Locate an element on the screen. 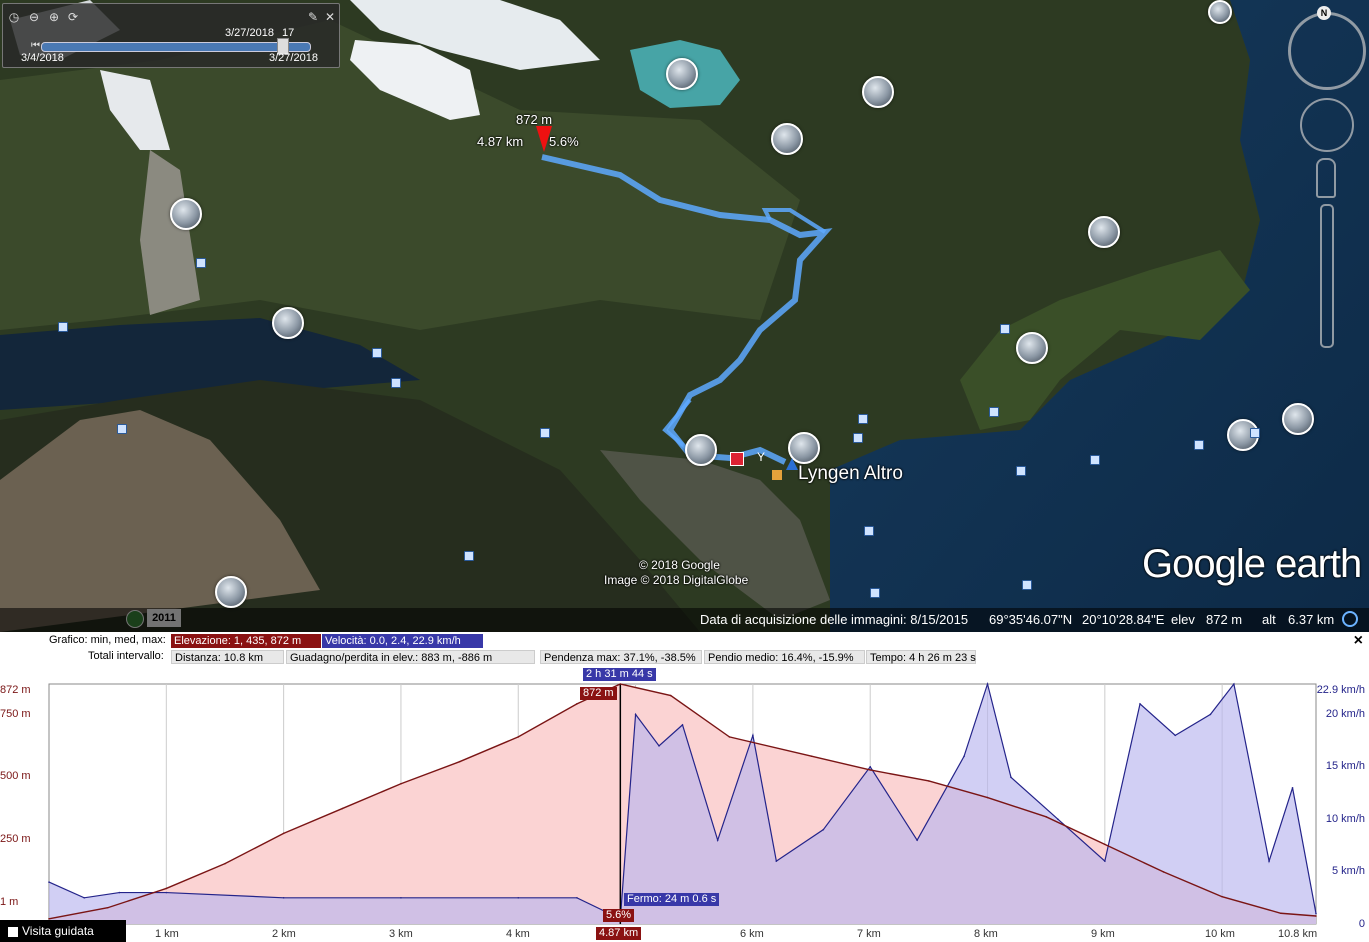 This screenshot has height=942, width=1369. street-view-pegman-icon is located at coordinates (1326, 178).